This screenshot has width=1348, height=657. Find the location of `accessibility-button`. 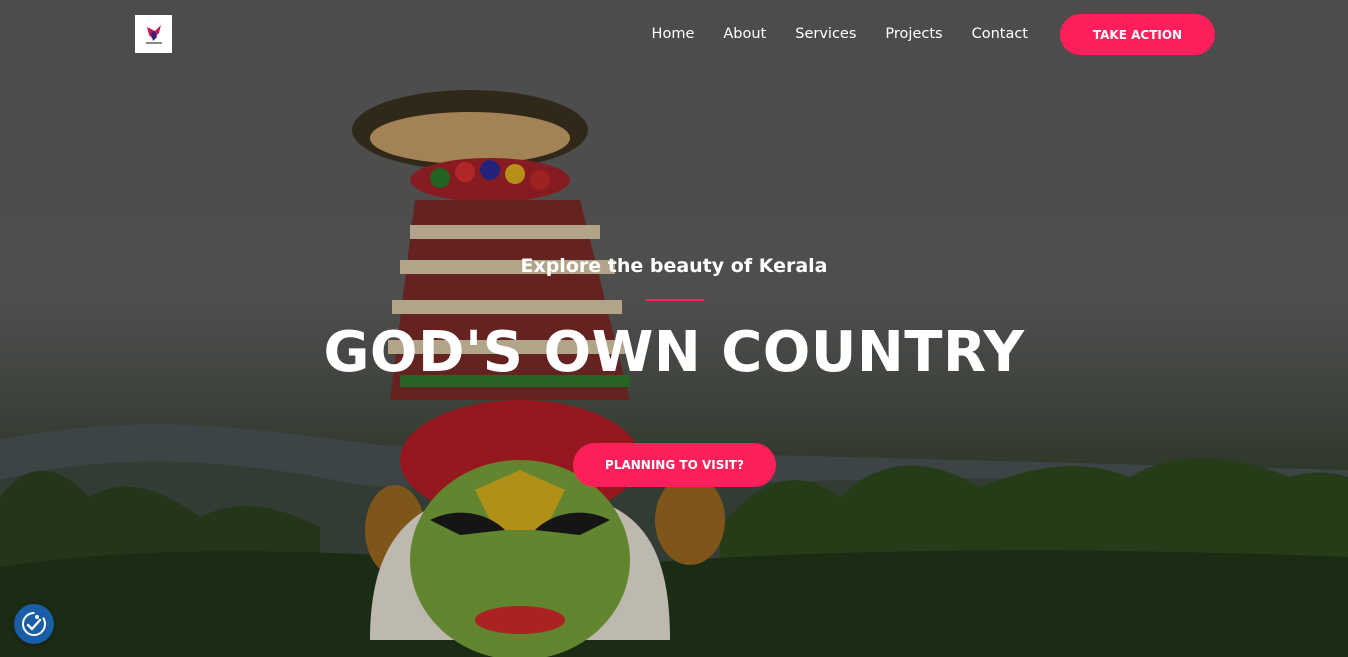

accessibility-button is located at coordinates (34, 624).